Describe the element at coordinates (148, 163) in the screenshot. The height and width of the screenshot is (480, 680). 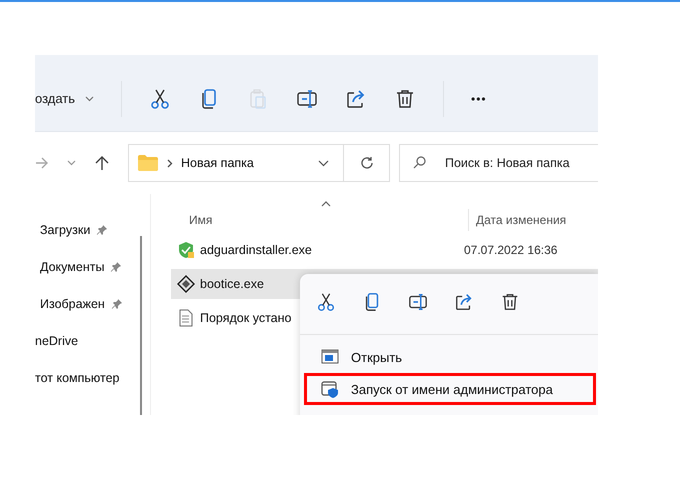
I see `folder-icon` at that location.